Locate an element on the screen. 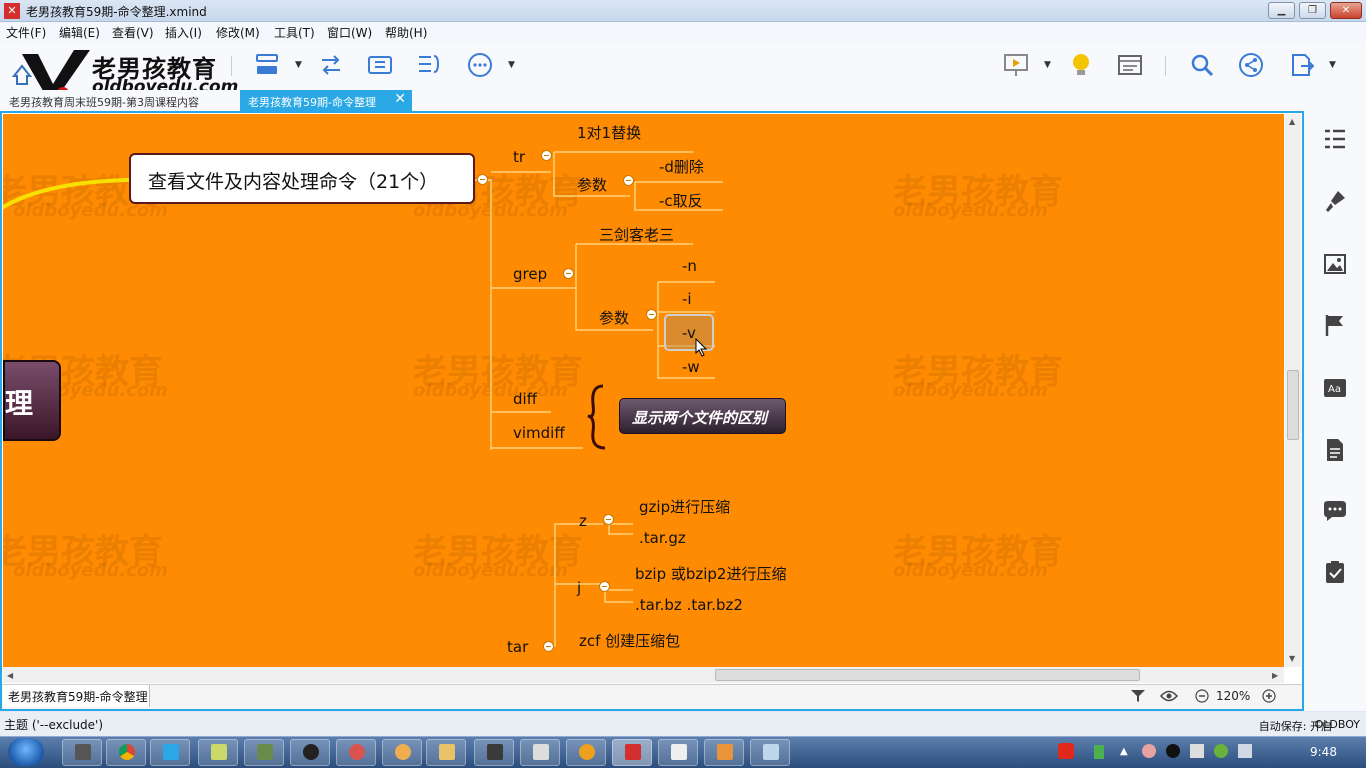 This screenshot has width=1366, height=768. close-button: ✕ is located at coordinates (1346, 10).